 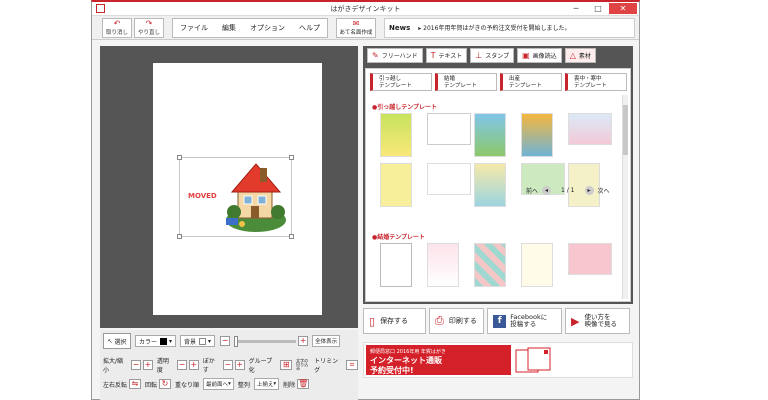 What do you see at coordinates (149, 27) in the screenshot?
I see `redo-button: ↷ やり直し` at bounding box center [149, 27].